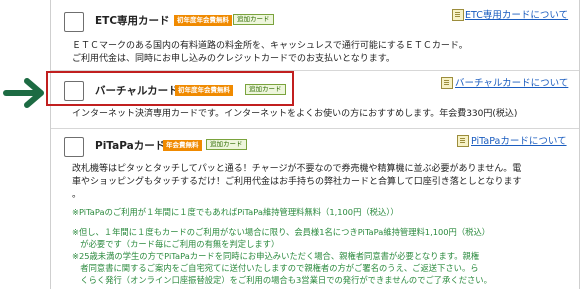 The image size is (585, 290). Describe the element at coordinates (130, 146) in the screenshot. I see `pitapa-card-title: PiTaPaカード` at that location.